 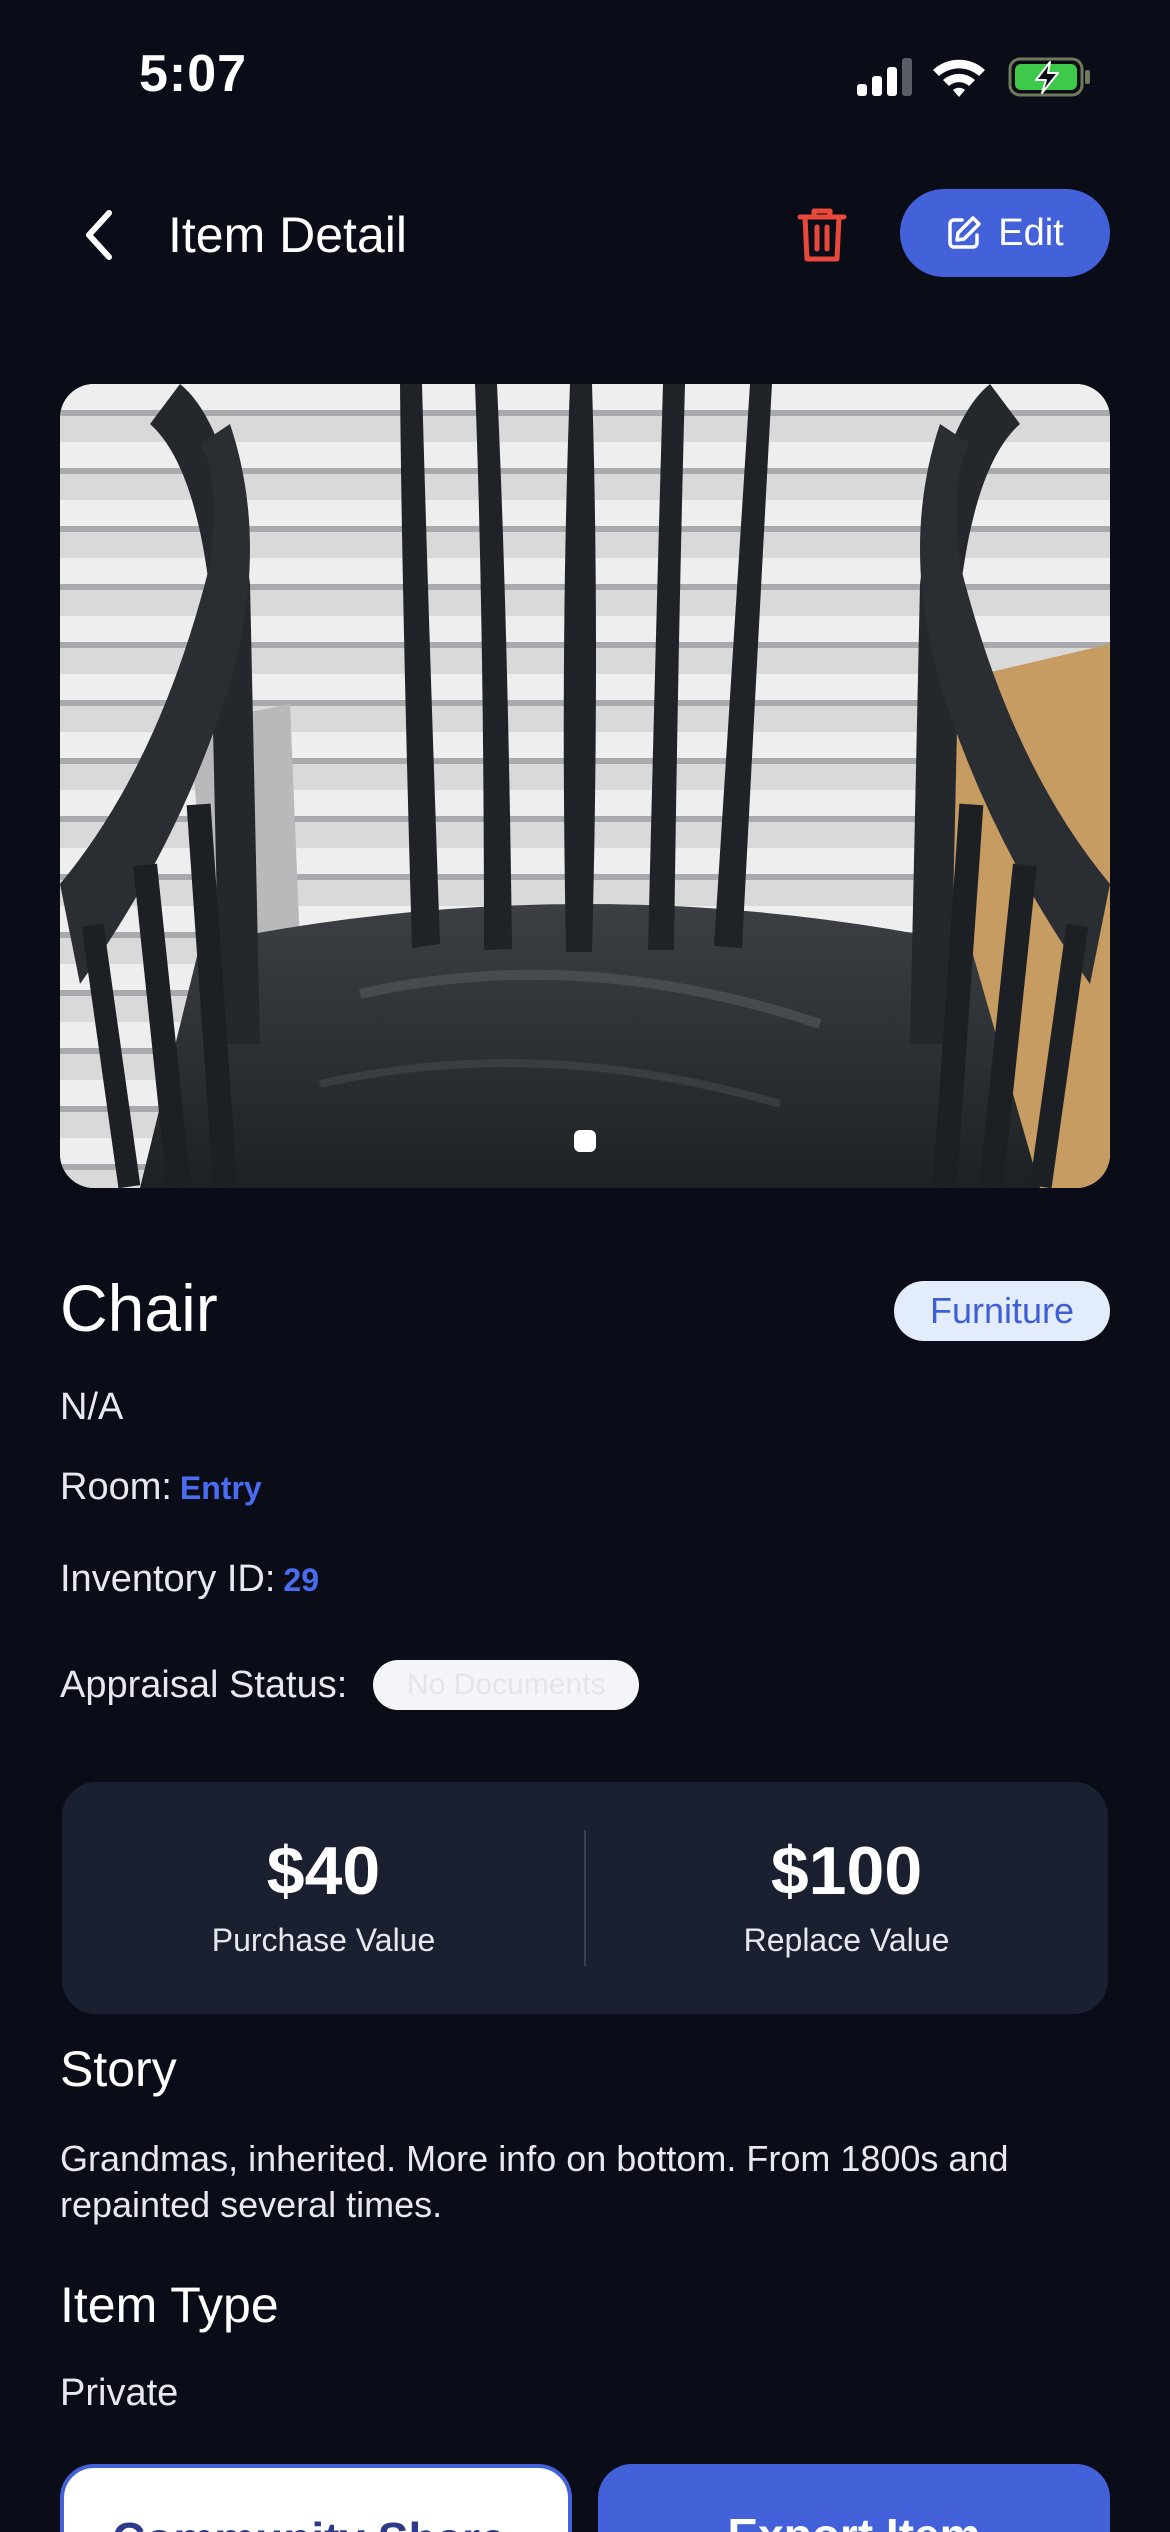 What do you see at coordinates (585, 1141) in the screenshot?
I see `carousel-page-indicator` at bounding box center [585, 1141].